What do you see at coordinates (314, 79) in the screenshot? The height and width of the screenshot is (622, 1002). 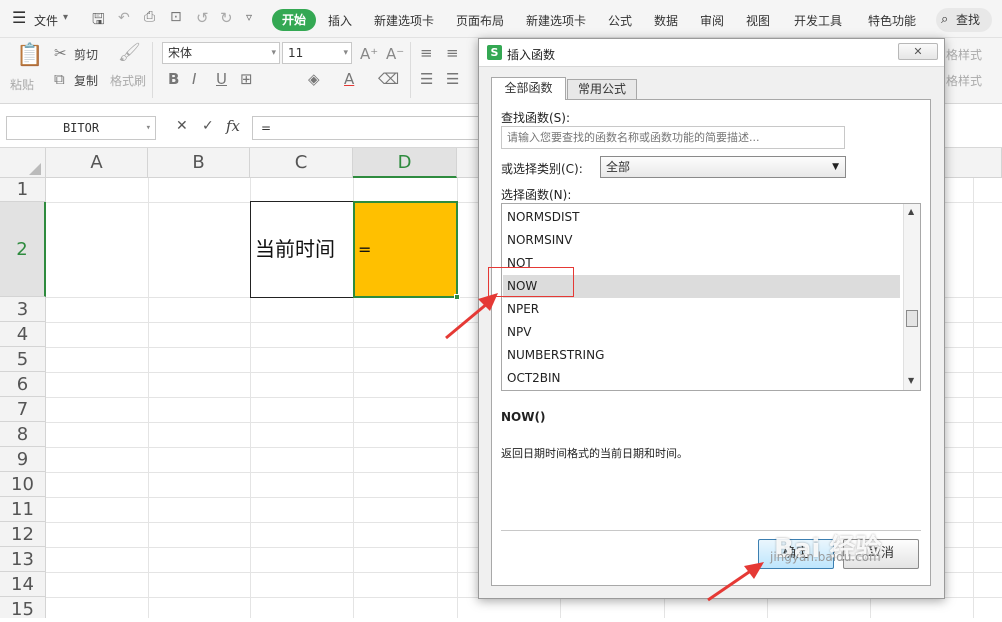 I see `fill-color-icon: ◈` at bounding box center [314, 79].